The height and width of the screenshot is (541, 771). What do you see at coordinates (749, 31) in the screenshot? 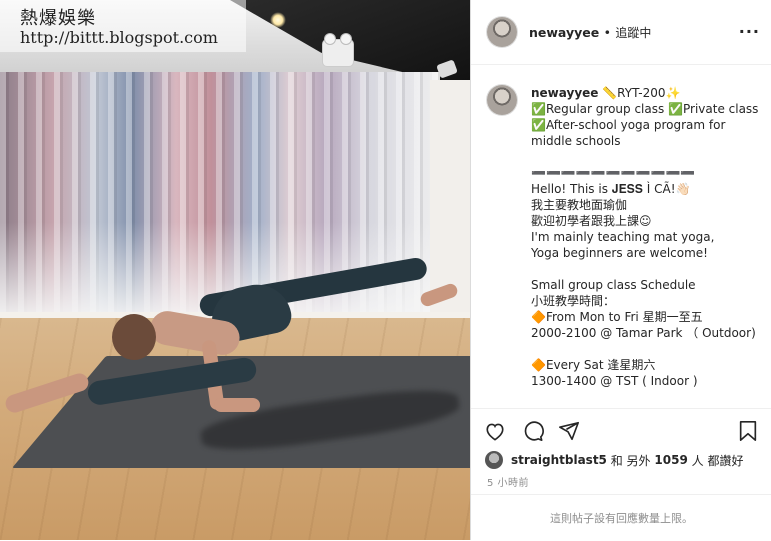
I see `more-options-icon: ···` at bounding box center [749, 31].